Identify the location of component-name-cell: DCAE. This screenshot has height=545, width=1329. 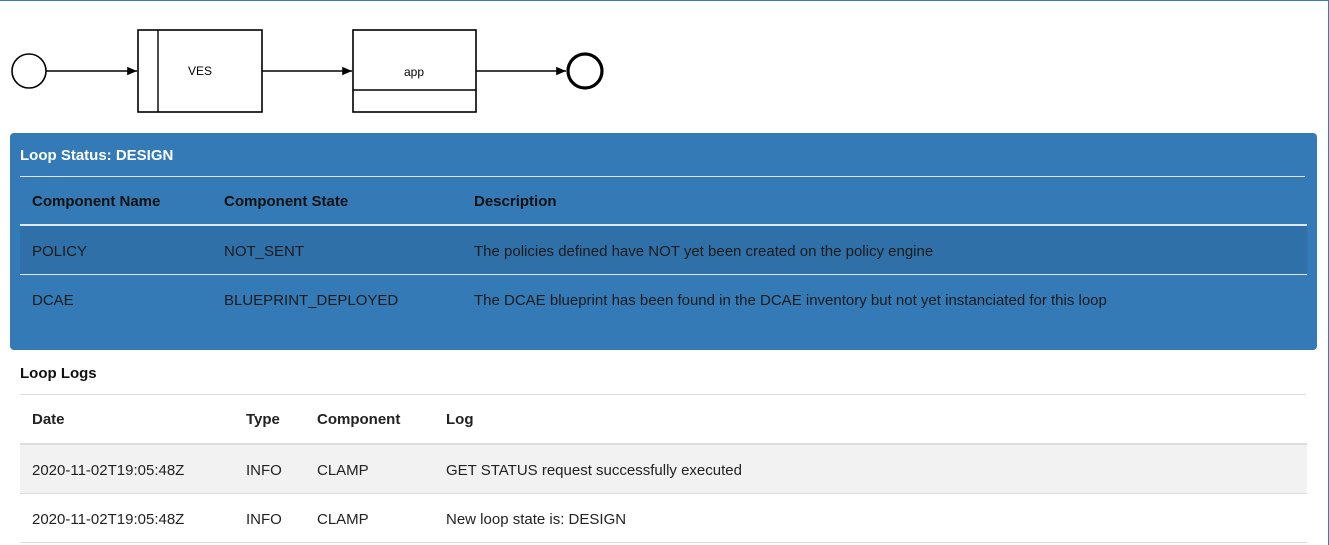
(53, 300).